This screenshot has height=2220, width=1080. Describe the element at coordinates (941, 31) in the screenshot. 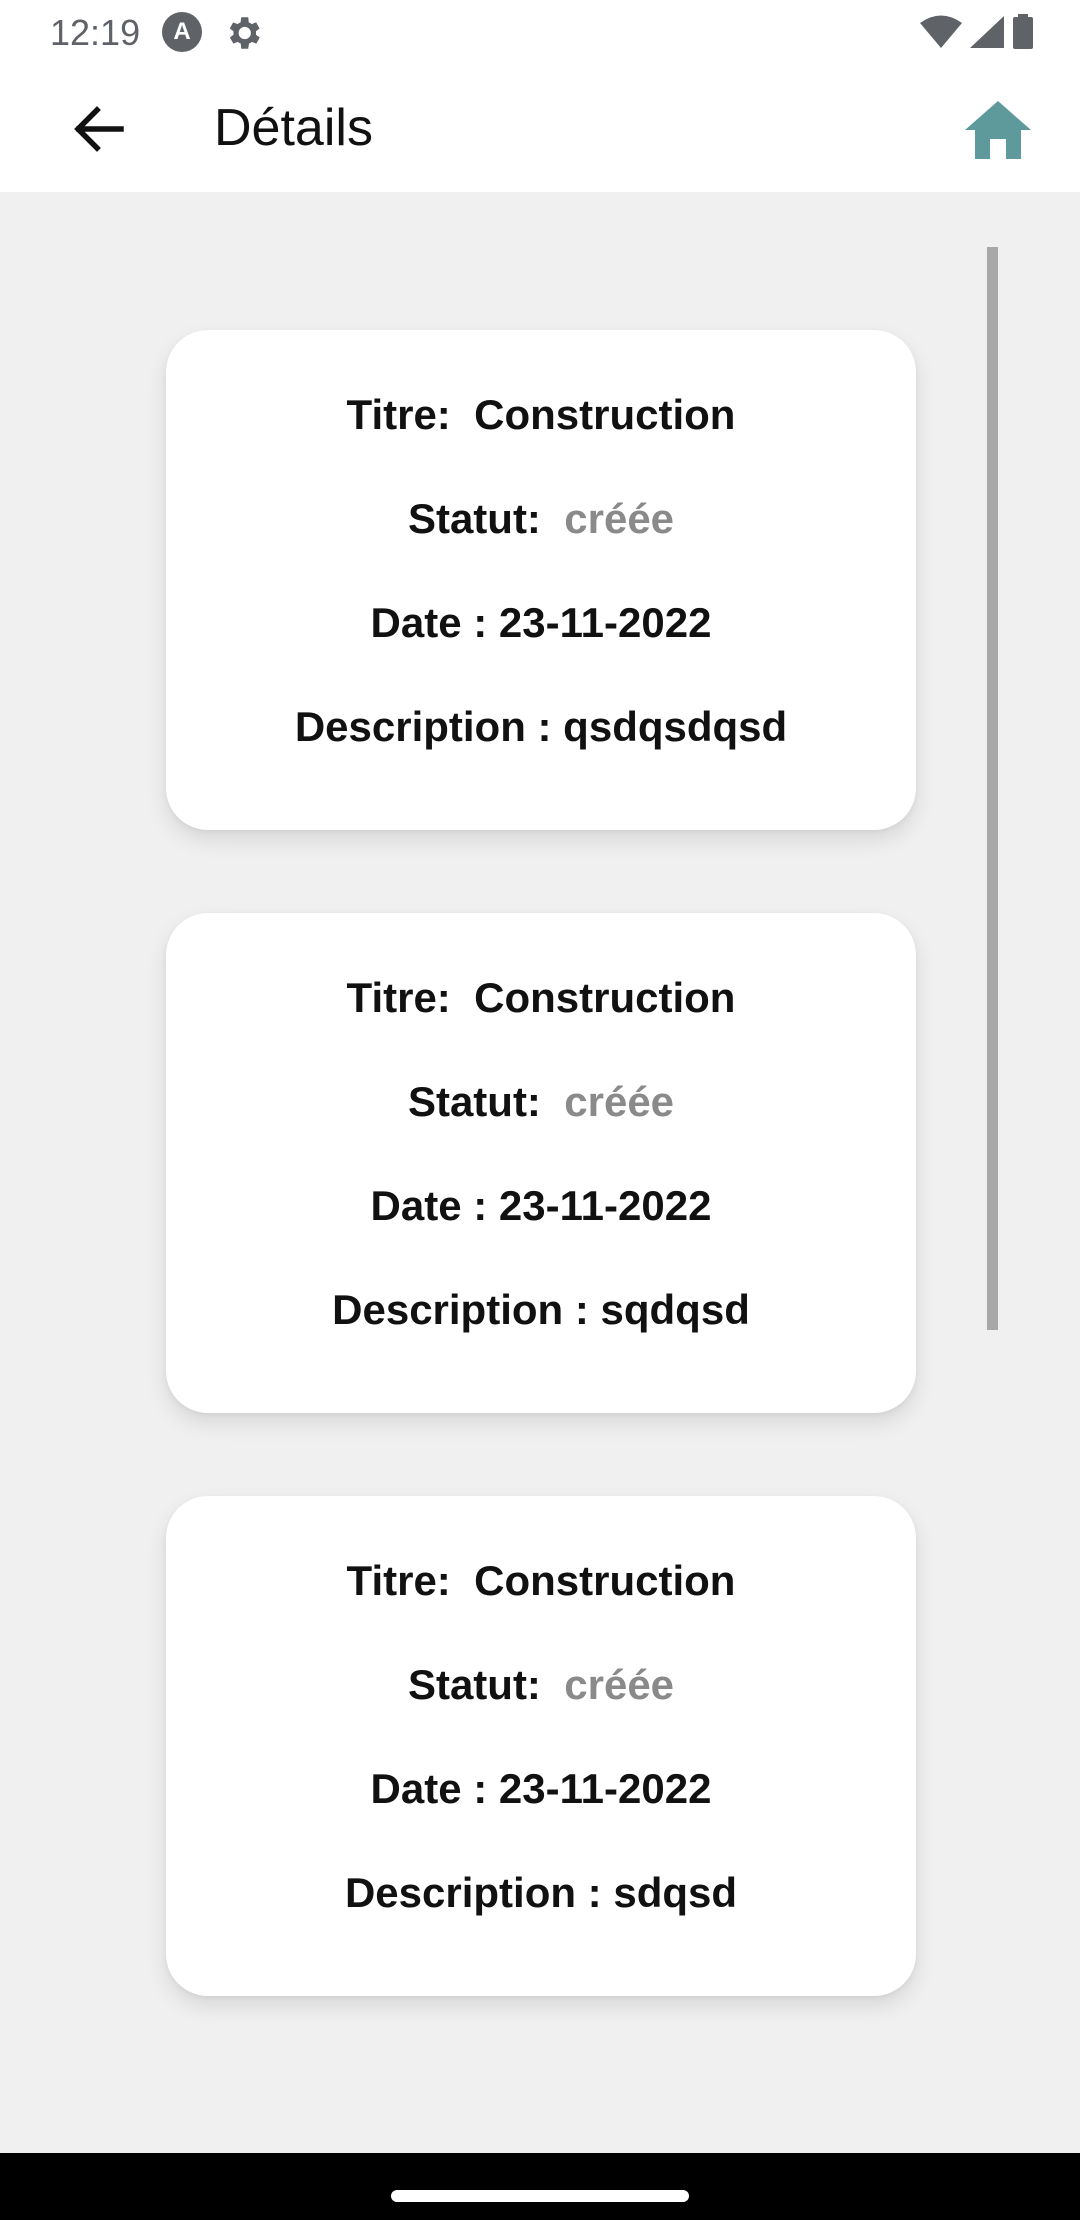

I see `wifi-icon` at that location.